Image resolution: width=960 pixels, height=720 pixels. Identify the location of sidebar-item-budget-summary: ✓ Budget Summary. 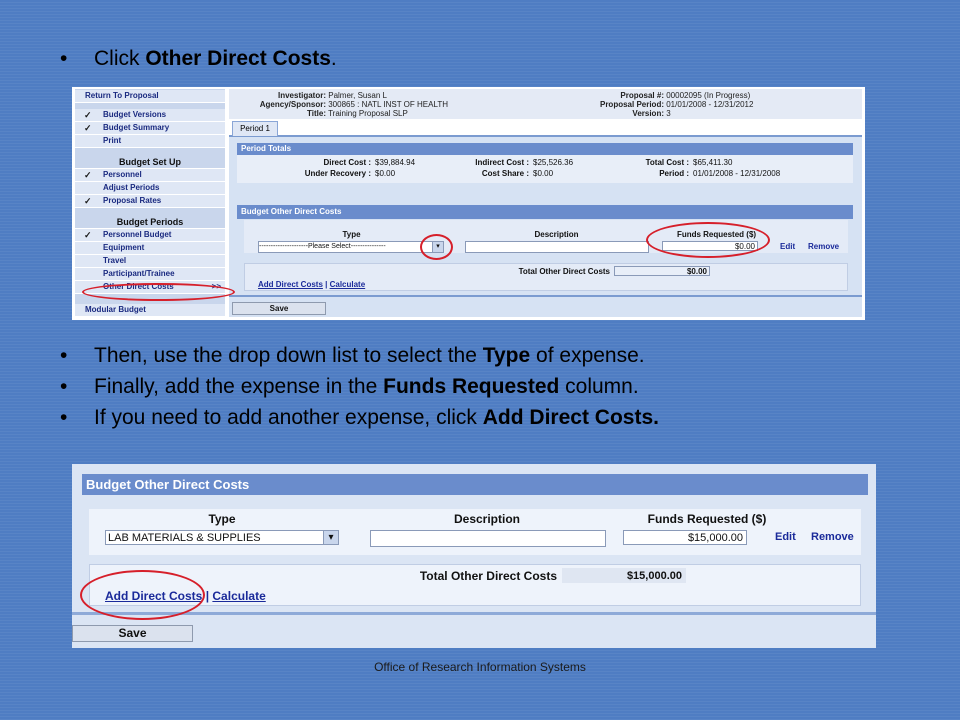
(150, 128).